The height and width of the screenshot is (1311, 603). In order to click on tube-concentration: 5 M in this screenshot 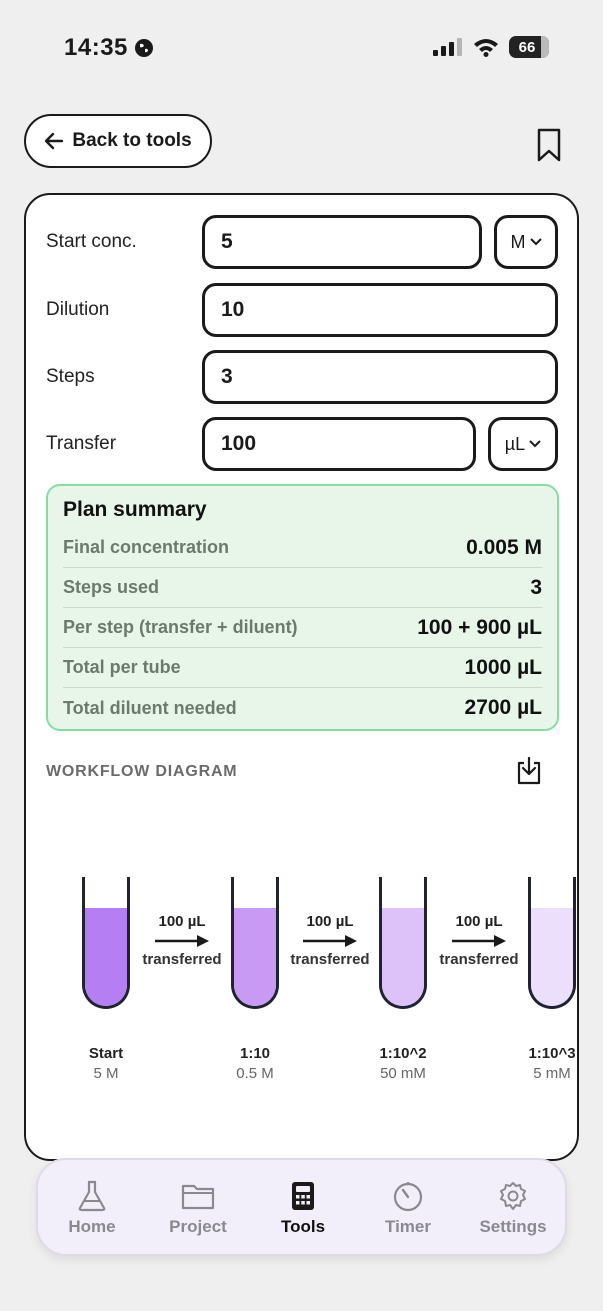, I will do `click(106, 1073)`.